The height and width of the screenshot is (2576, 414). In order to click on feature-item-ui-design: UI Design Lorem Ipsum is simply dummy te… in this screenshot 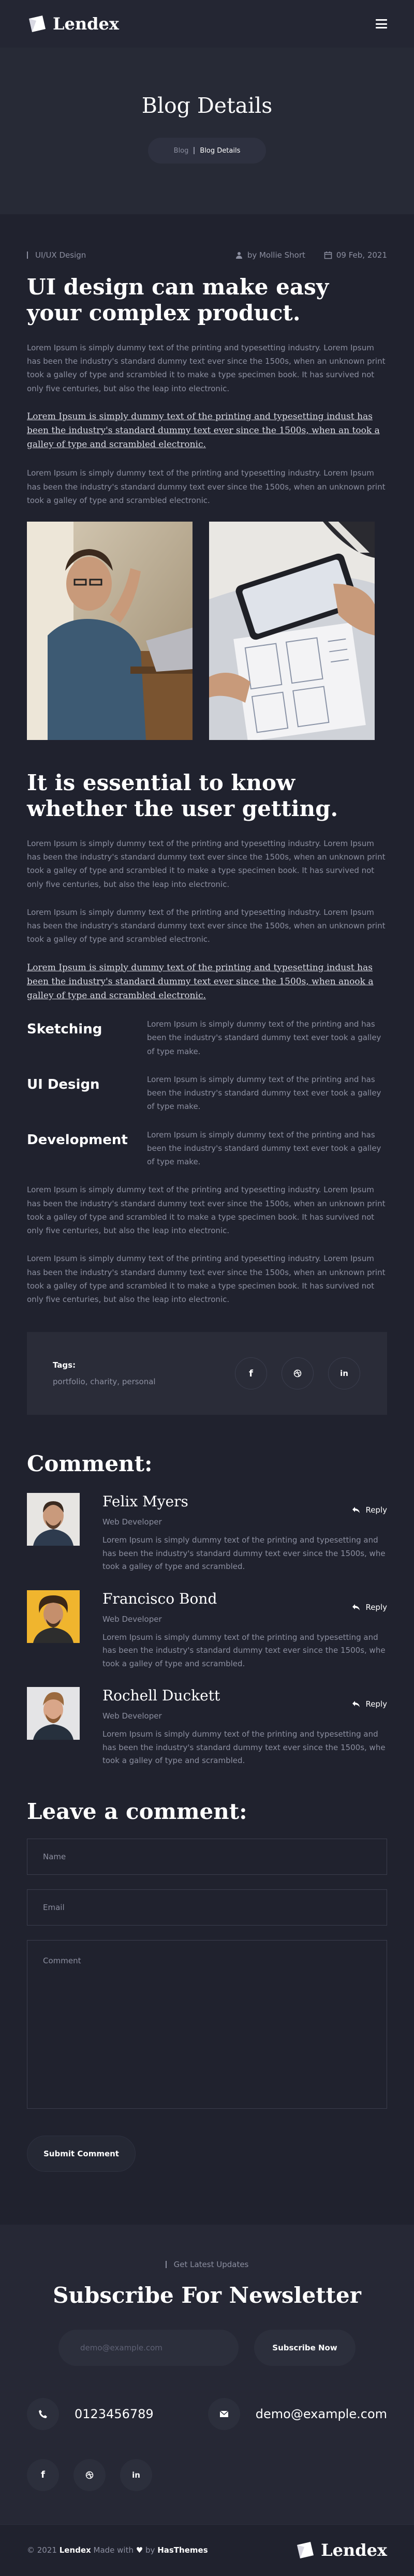, I will do `click(207, 1093)`.